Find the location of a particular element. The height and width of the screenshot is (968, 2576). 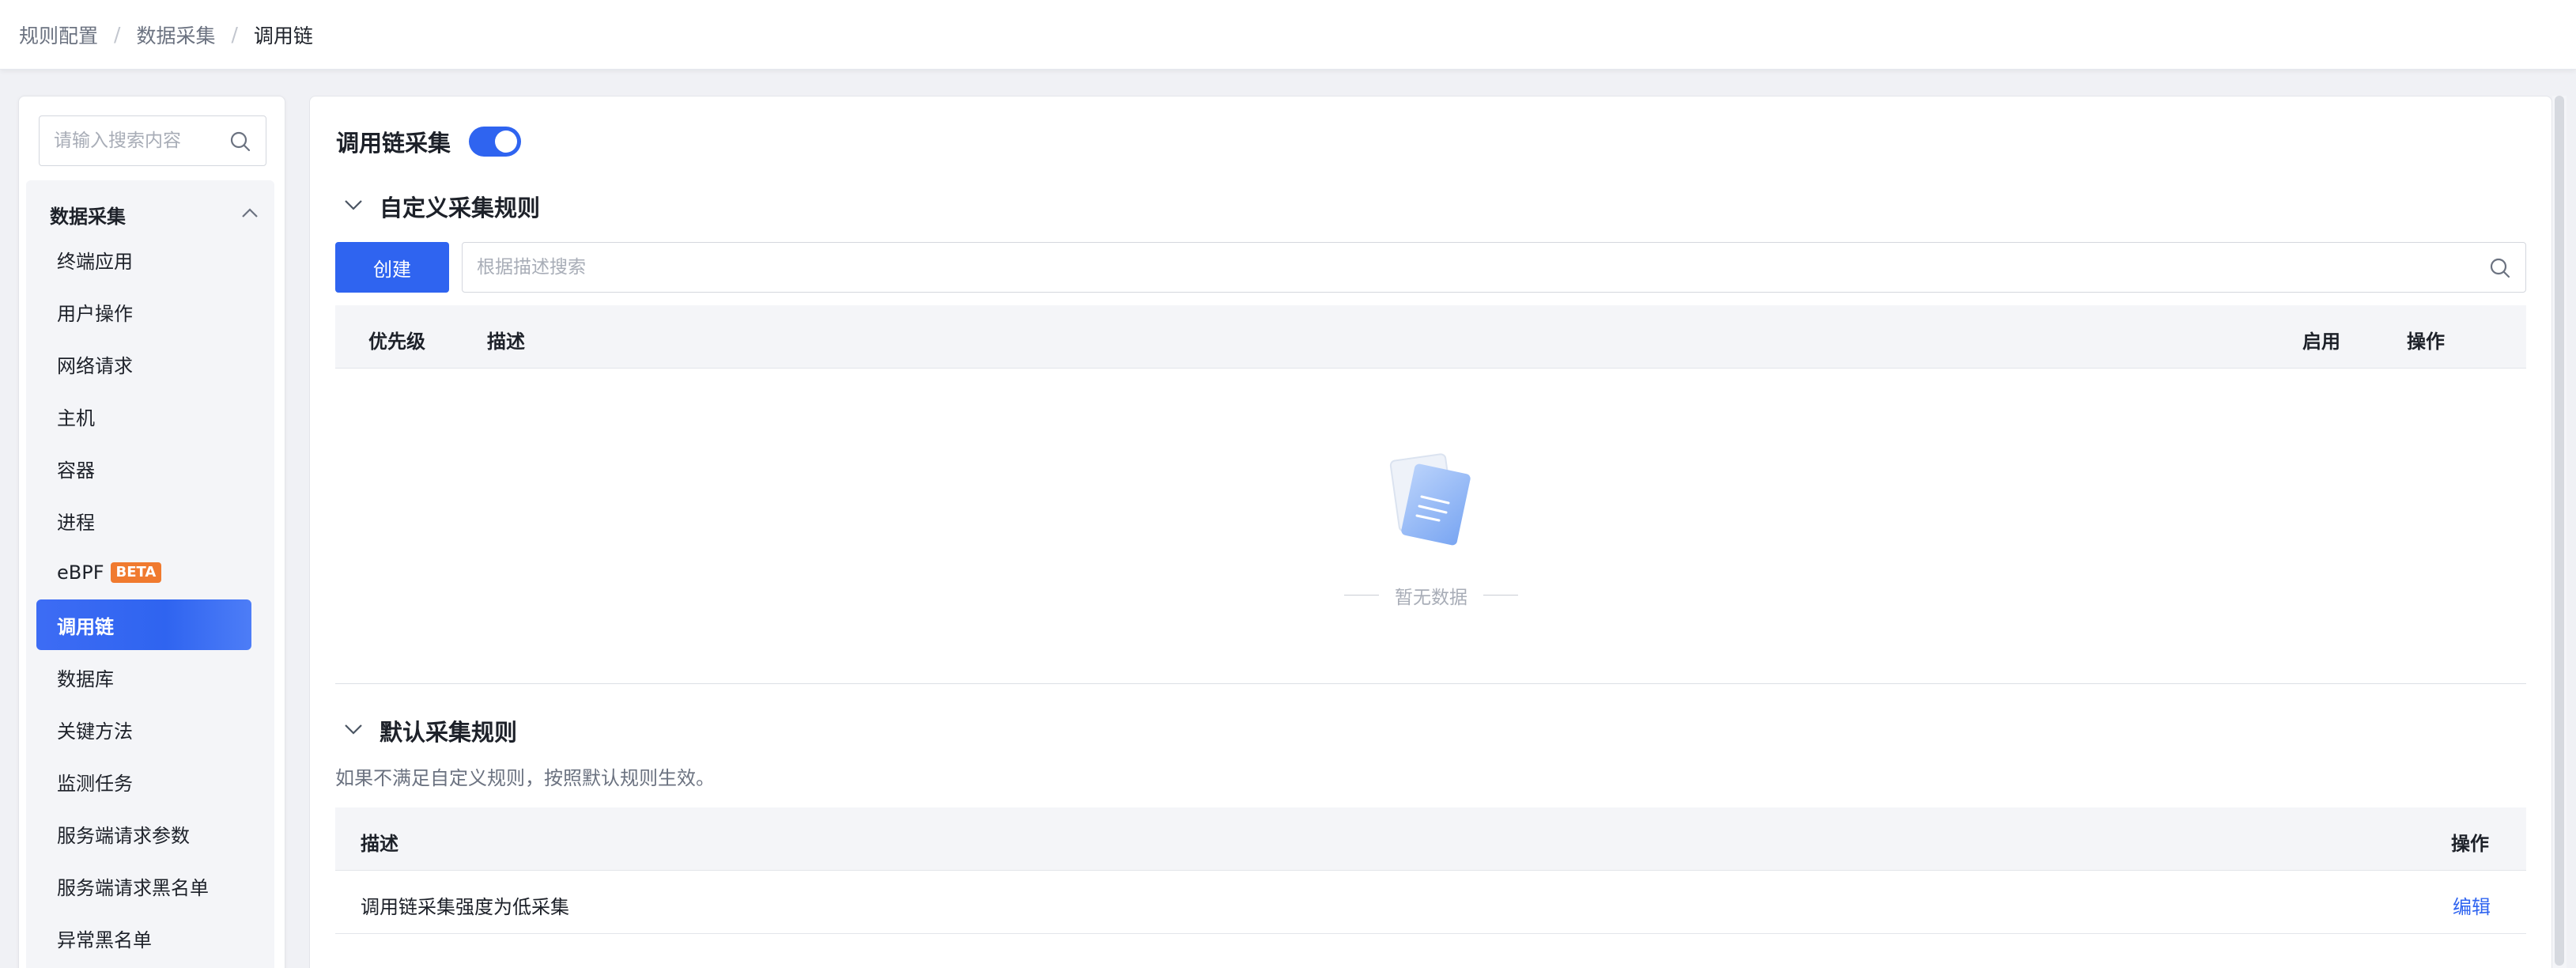

custom-rules-table-header: 优先级 描述 启用 操作 is located at coordinates (1430, 337).